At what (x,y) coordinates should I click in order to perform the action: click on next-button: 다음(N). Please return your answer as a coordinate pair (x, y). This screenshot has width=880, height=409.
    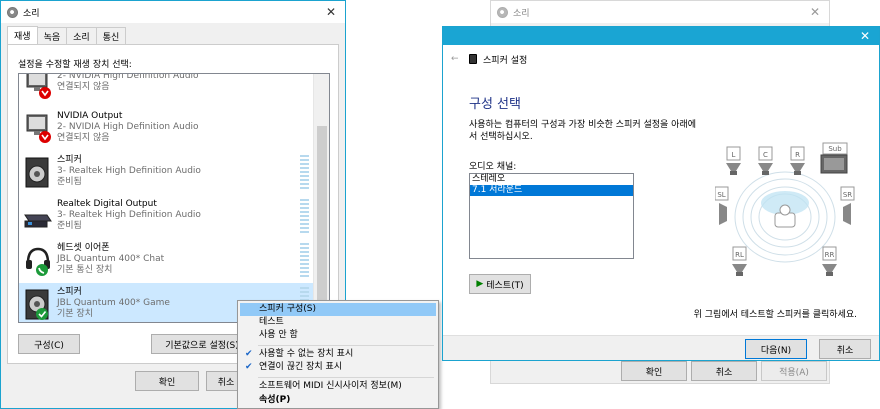
    Looking at the image, I should click on (776, 349).